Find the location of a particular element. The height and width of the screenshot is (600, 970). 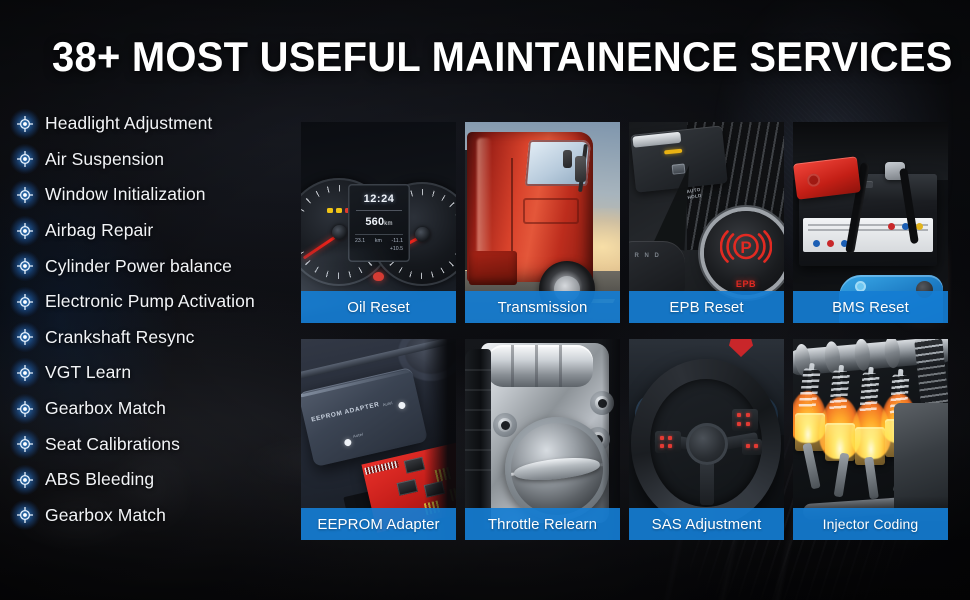

service-card-transmission: Transmission is located at coordinates (542, 222).